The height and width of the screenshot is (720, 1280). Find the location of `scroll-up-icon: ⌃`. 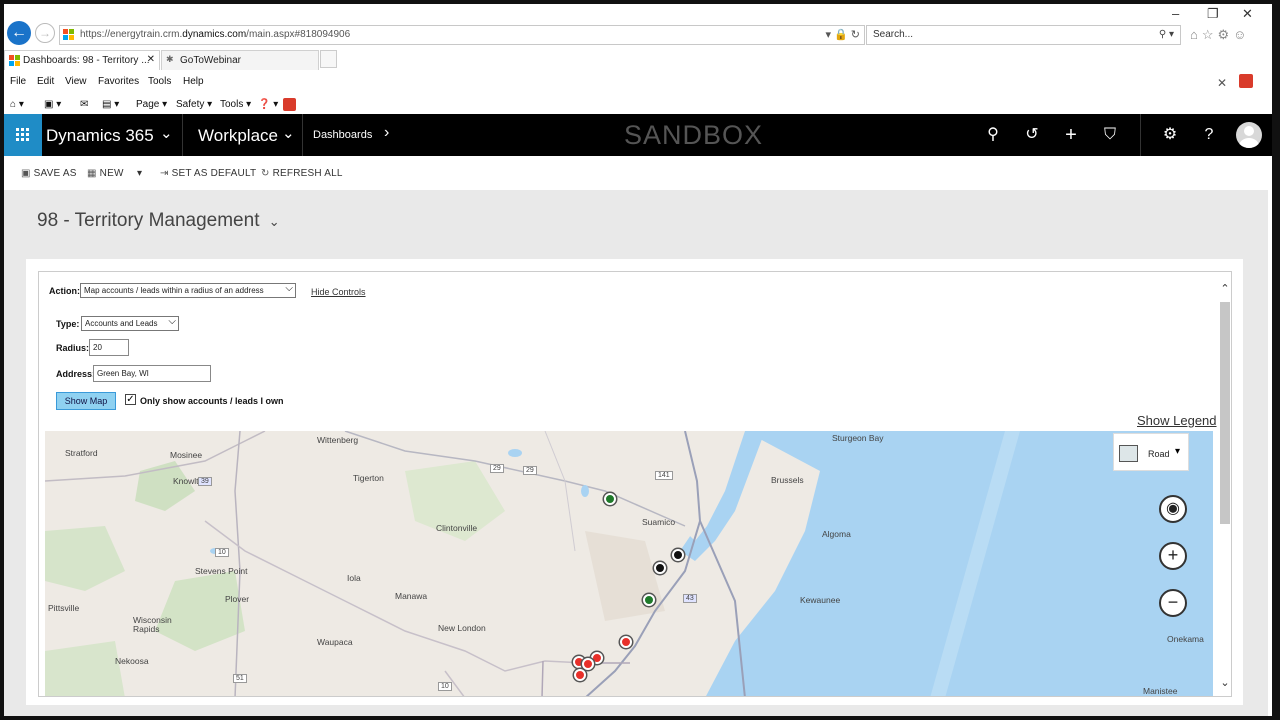

scroll-up-icon: ⌃ is located at coordinates (1224, 288).